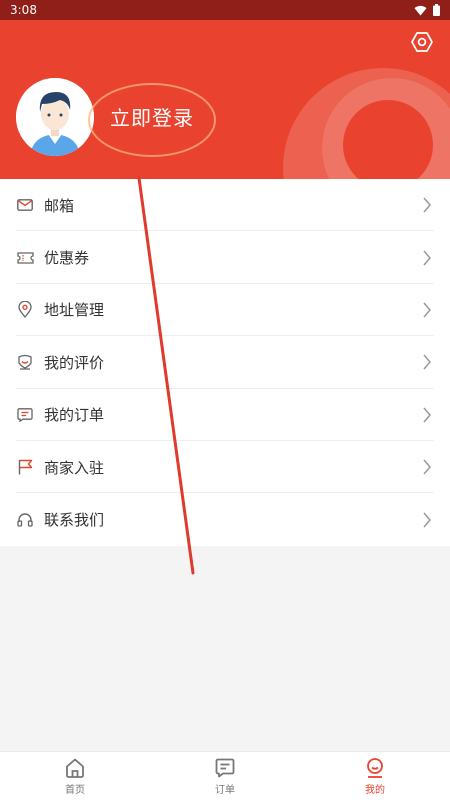 The image size is (450, 800). Describe the element at coordinates (67, 258) in the screenshot. I see `menu-item-label: 优惠券` at that location.